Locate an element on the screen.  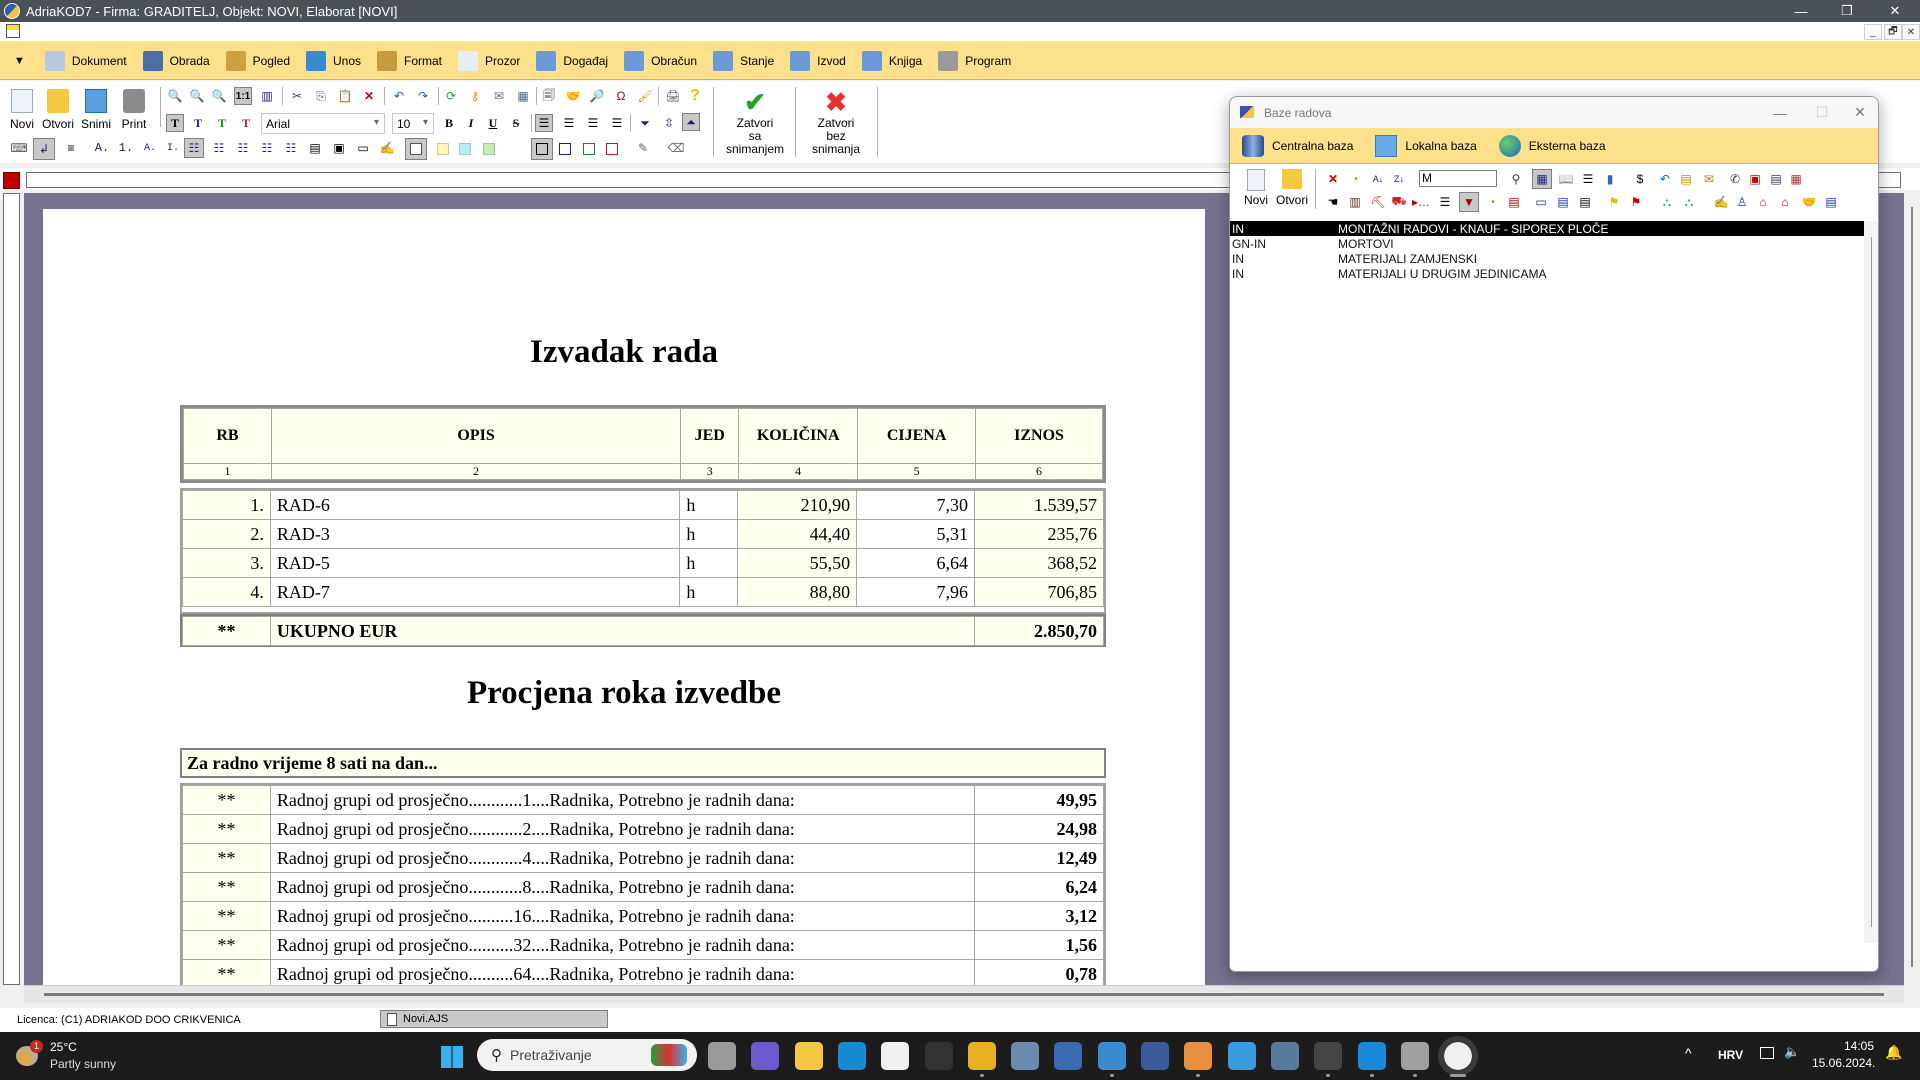
taskbar-search: ⚲ Pretraživanje is located at coordinates (587, 1055).